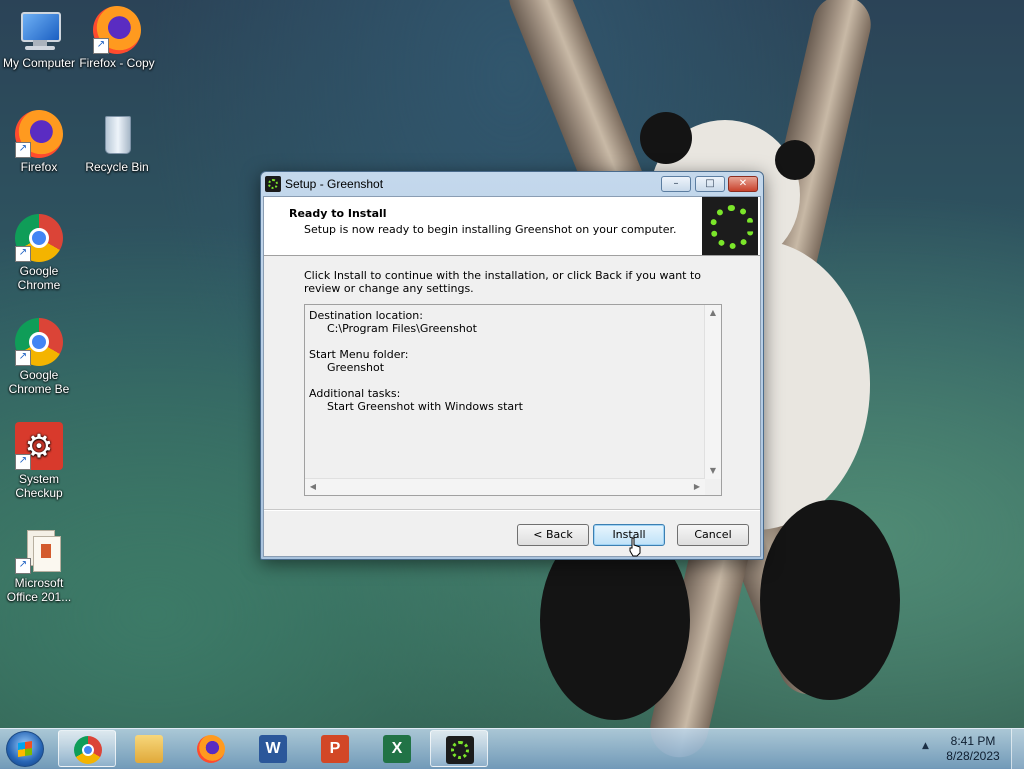 This screenshot has width=1024, height=769. I want to click on taskbar-greenshot, so click(459, 748).